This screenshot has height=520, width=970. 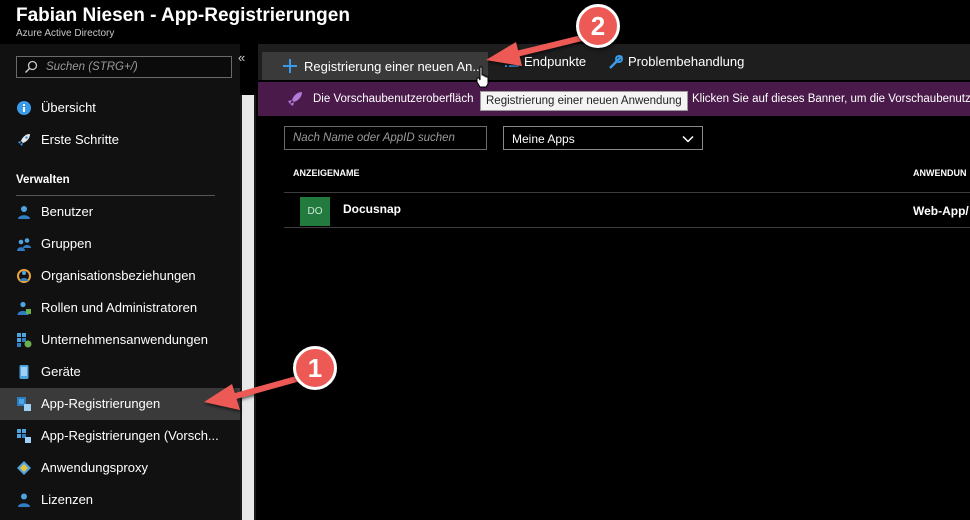 I want to click on sidebar-item-erste-schritte: Erste Schritte, so click(x=120, y=140).